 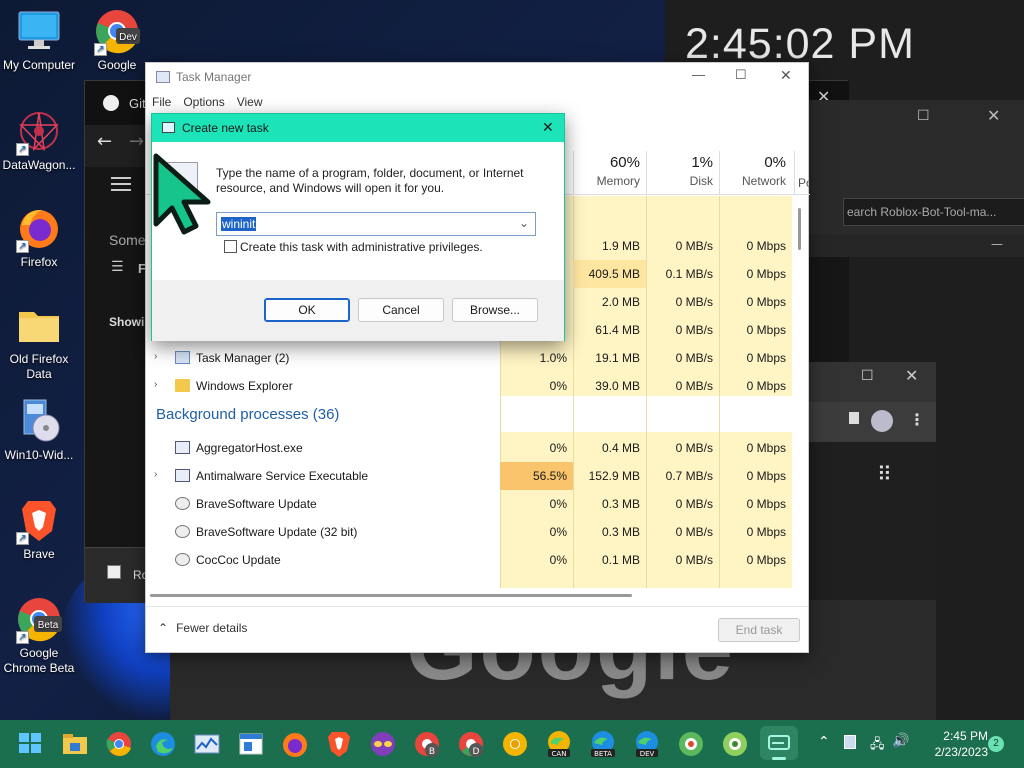 I want to click on disk-label: Disk, so click(x=701, y=181).